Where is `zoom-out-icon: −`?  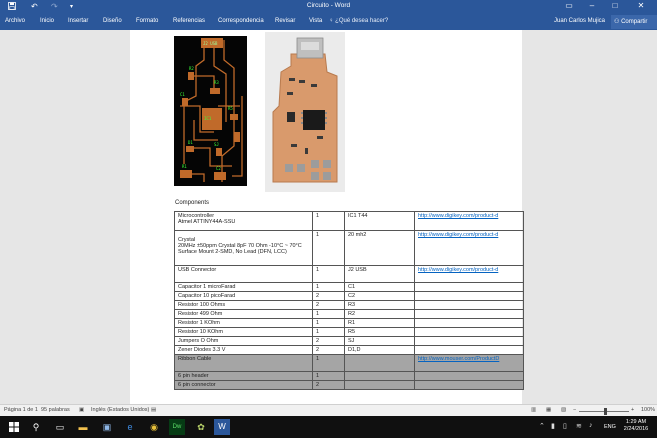 zoom-out-icon: − is located at coordinates (574, 410).